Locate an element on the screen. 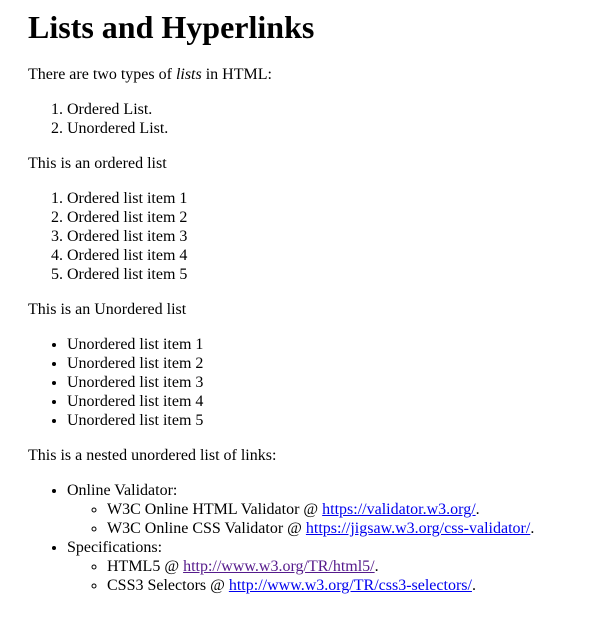 This screenshot has width=612, height=629. link-list-item: HTML5 @ http://www.w3.org/TR/html5/. is located at coordinates (359, 566).